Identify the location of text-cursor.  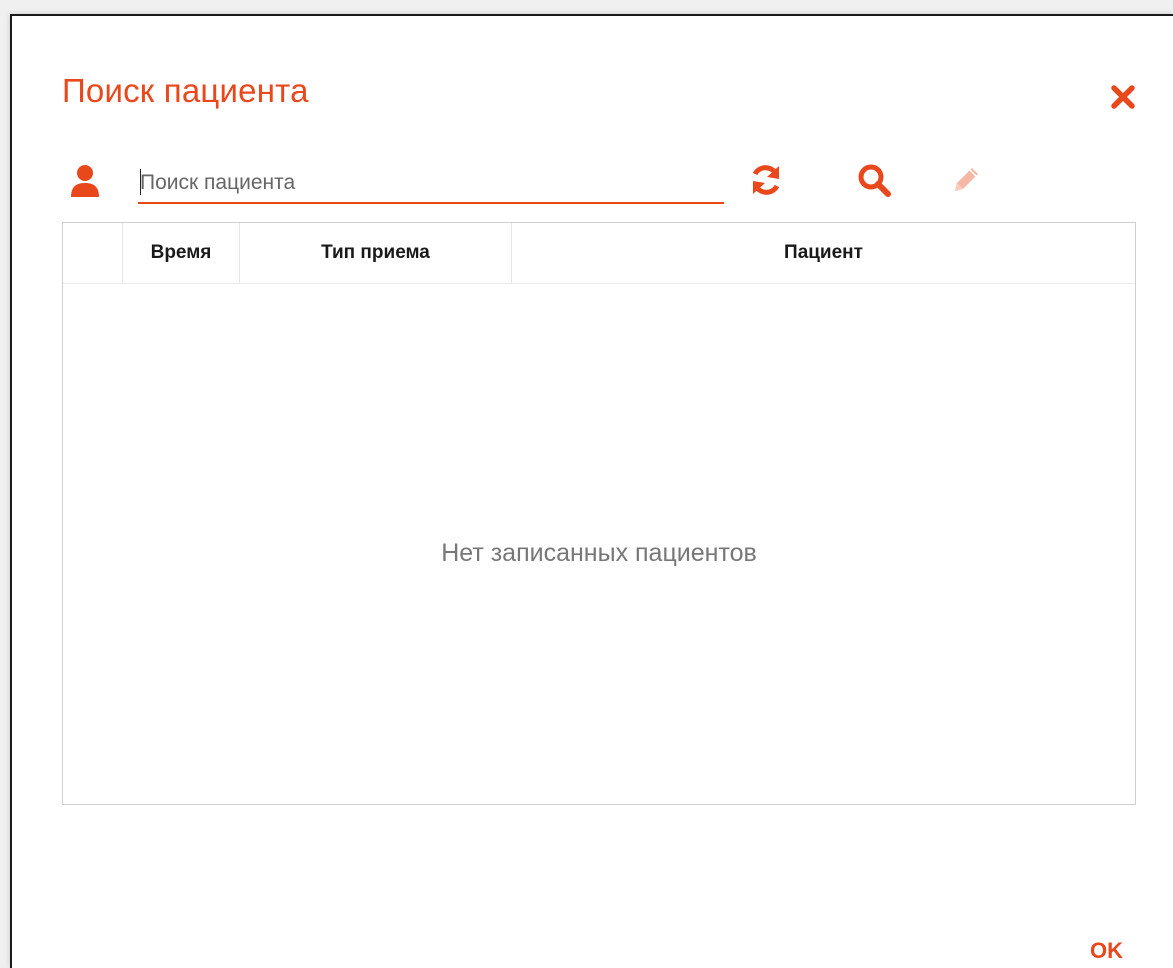
(140, 182).